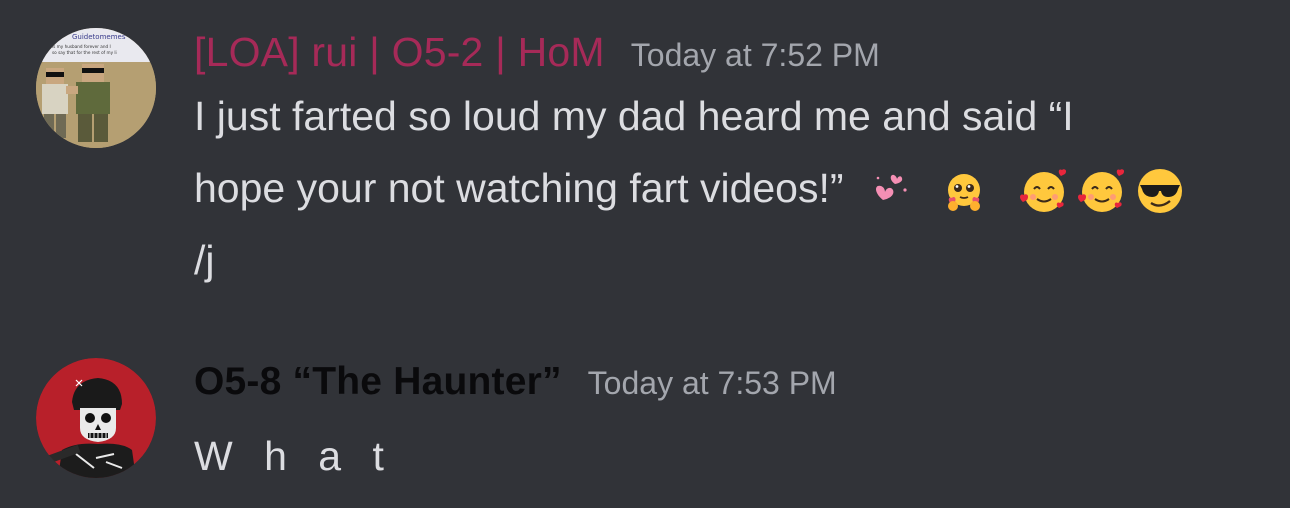 The width and height of the screenshot is (1290, 508). I want to click on smiling-face-with-sunglasses-icon, so click(1160, 191).